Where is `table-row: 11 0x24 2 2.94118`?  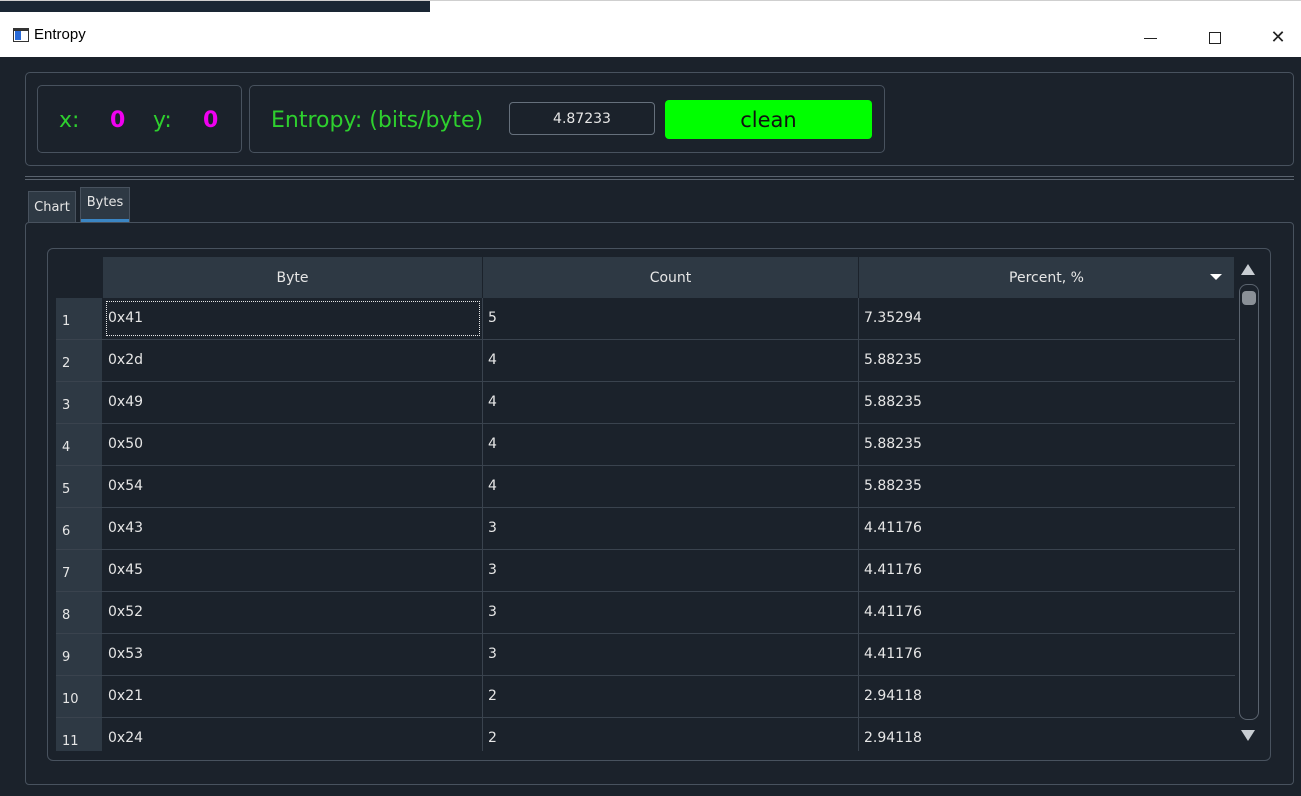
table-row: 11 0x24 2 2.94118 is located at coordinates (645, 734).